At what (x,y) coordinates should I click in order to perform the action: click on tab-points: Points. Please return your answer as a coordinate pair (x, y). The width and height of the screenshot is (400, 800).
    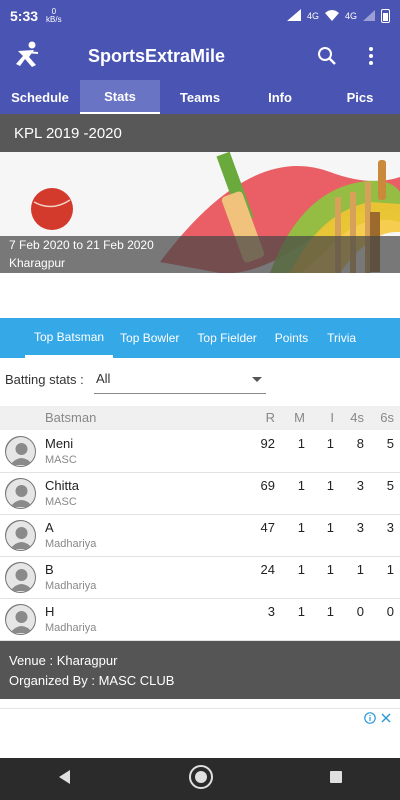
    Looking at the image, I should click on (291, 338).